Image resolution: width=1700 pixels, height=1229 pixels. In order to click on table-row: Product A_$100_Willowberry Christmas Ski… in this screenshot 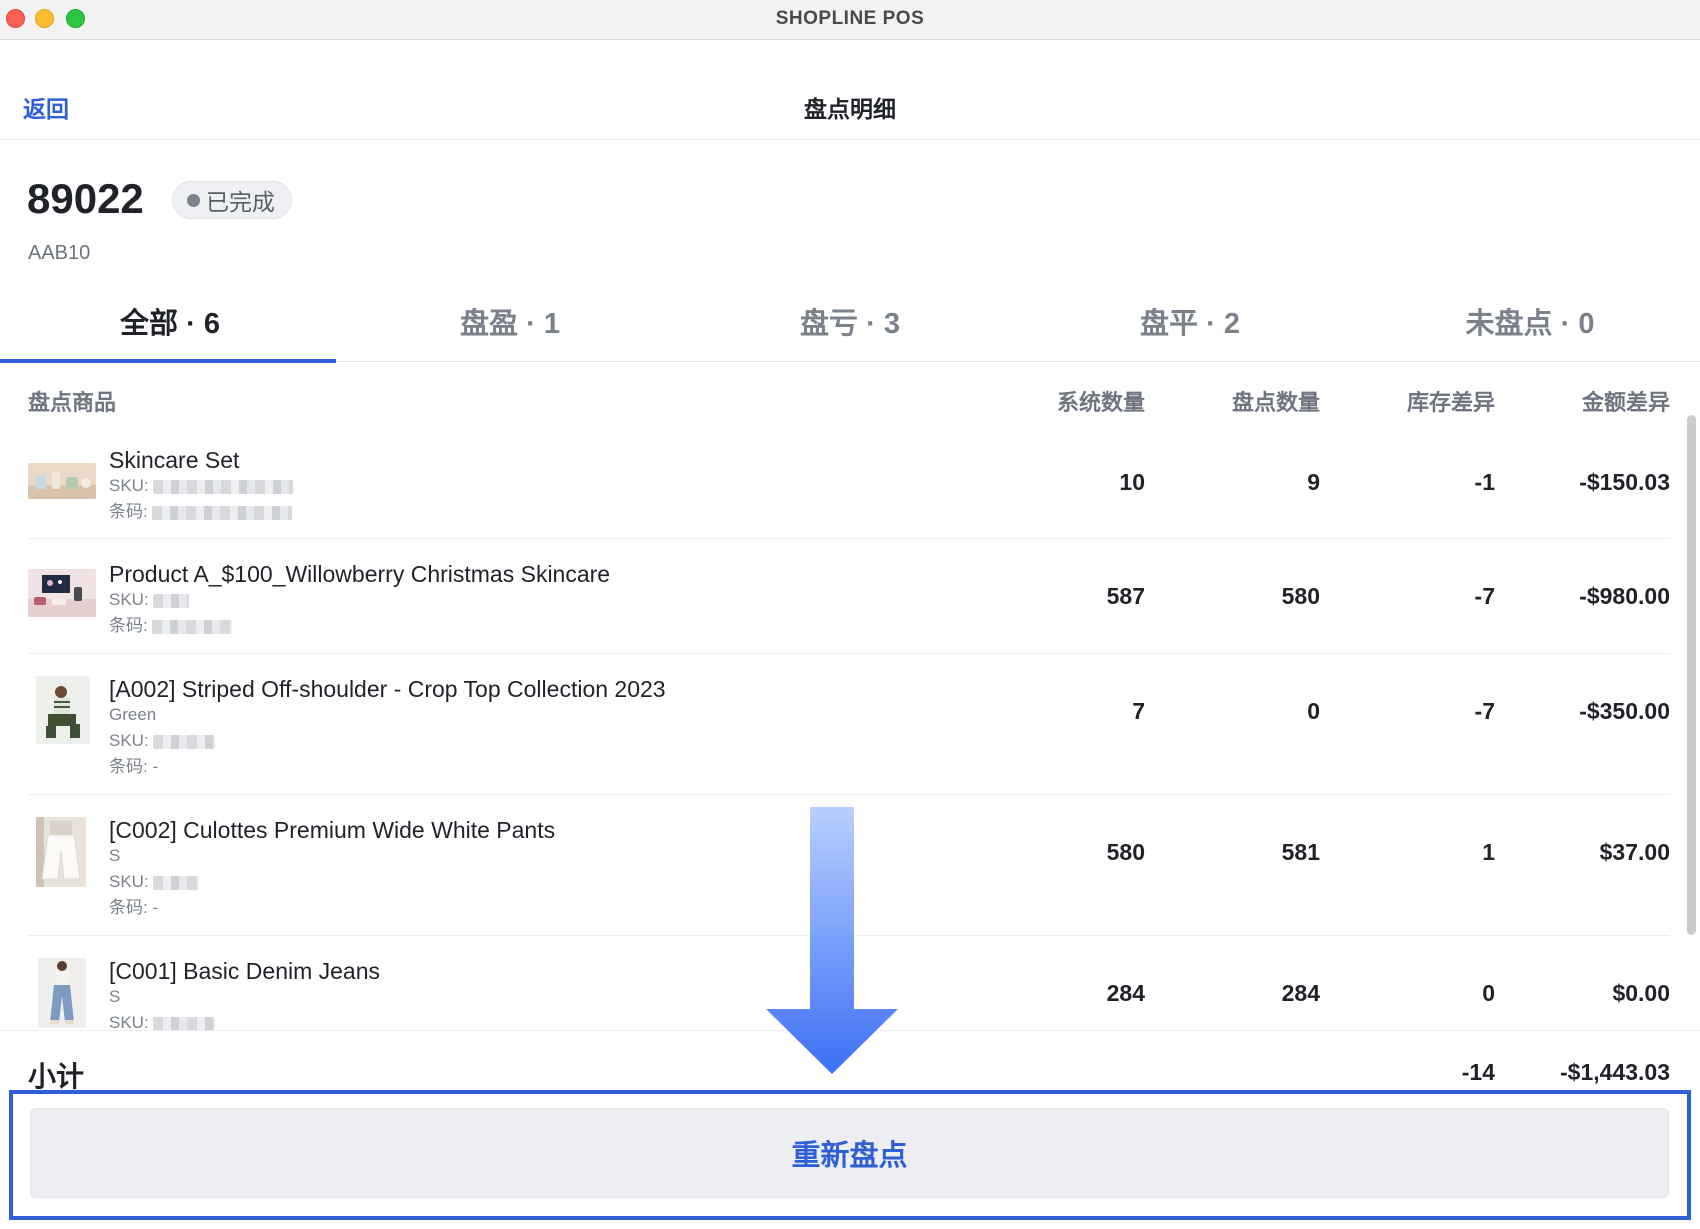, I will do `click(849, 596)`.